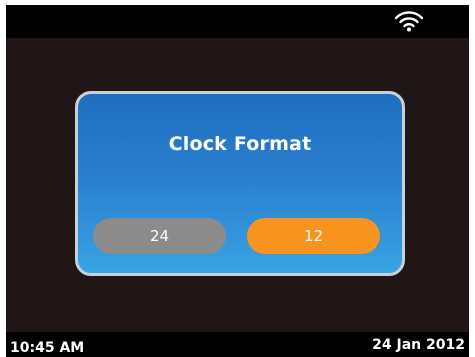  I want to click on clock-date: 24 Jan 2012, so click(418, 345).